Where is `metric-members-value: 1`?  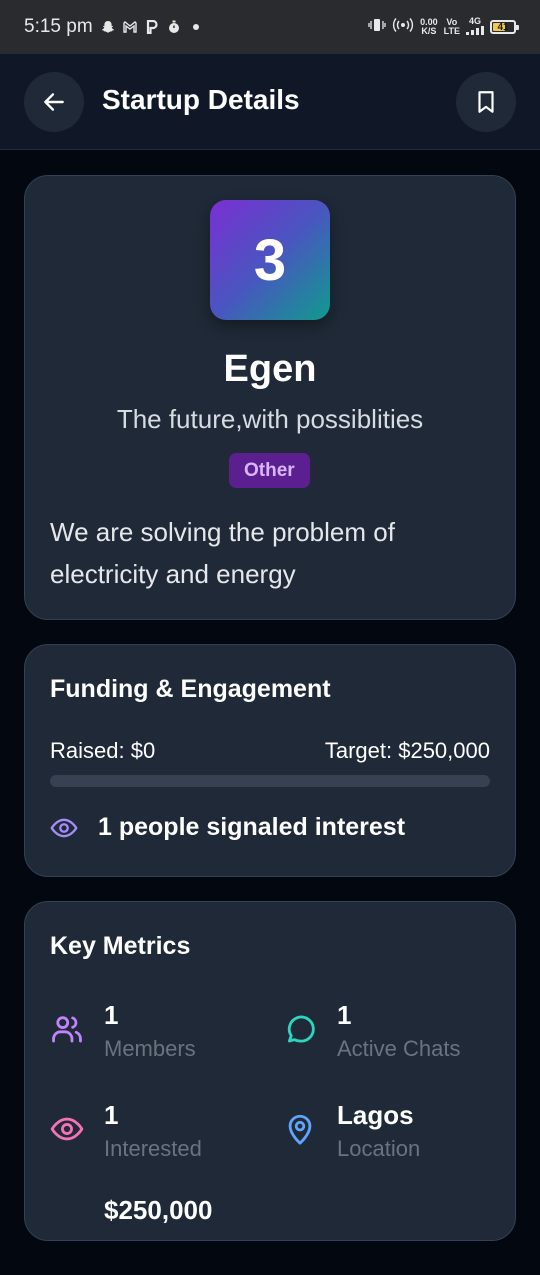
metric-members-value: 1 is located at coordinates (111, 1015).